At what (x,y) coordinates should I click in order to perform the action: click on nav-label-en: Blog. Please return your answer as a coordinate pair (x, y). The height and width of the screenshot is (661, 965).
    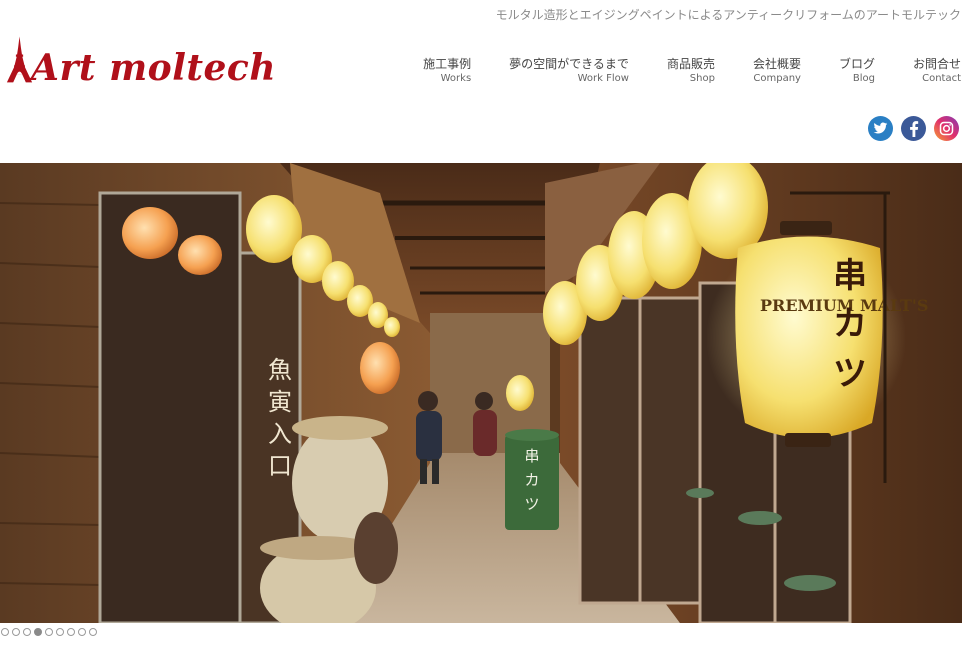
    Looking at the image, I should click on (863, 78).